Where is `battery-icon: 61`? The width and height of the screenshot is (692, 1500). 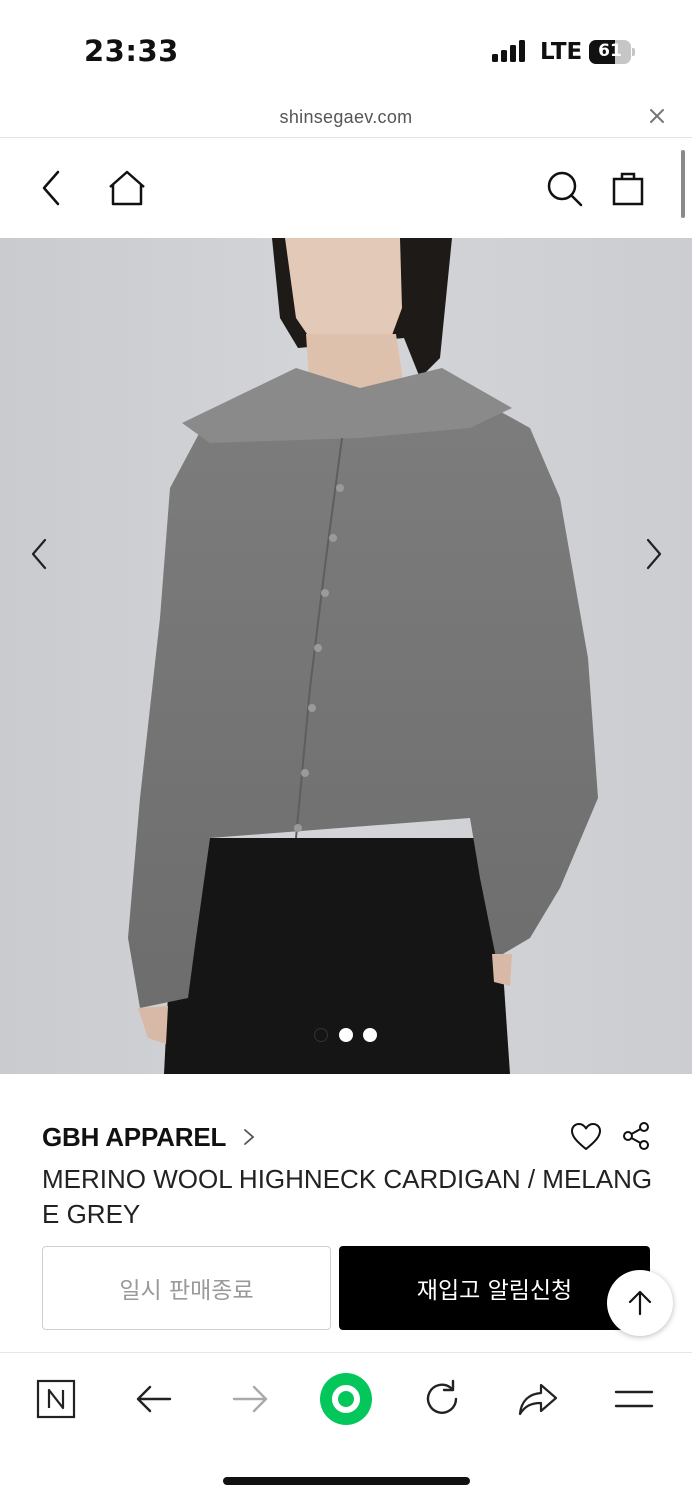 battery-icon: 61 is located at coordinates (612, 52).